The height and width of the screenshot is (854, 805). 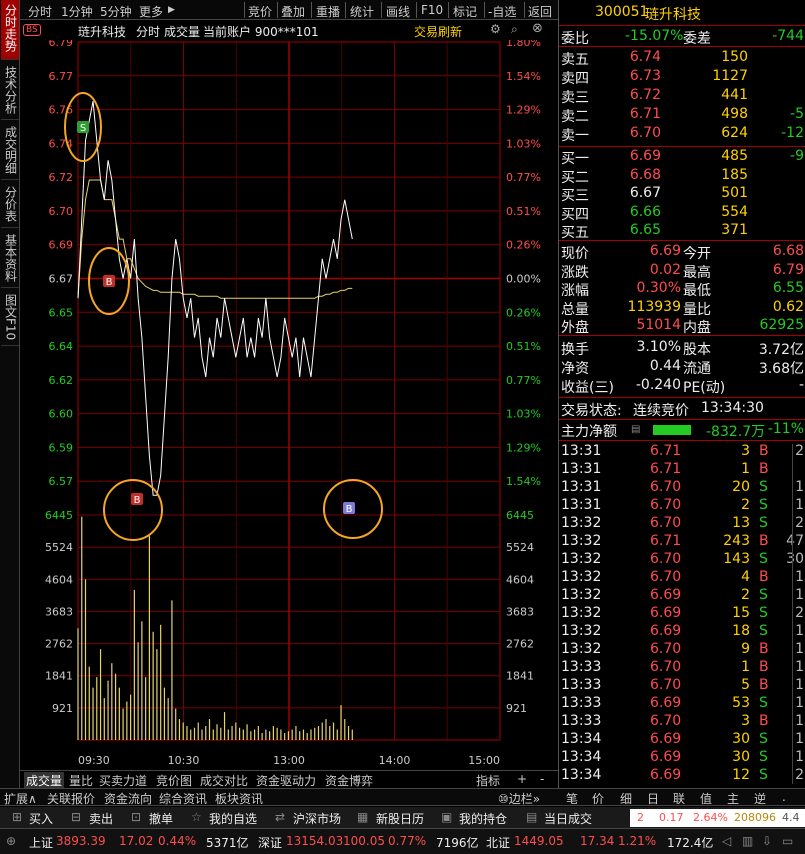 I want to click on menu-auction: 竞价, so click(x=260, y=11).